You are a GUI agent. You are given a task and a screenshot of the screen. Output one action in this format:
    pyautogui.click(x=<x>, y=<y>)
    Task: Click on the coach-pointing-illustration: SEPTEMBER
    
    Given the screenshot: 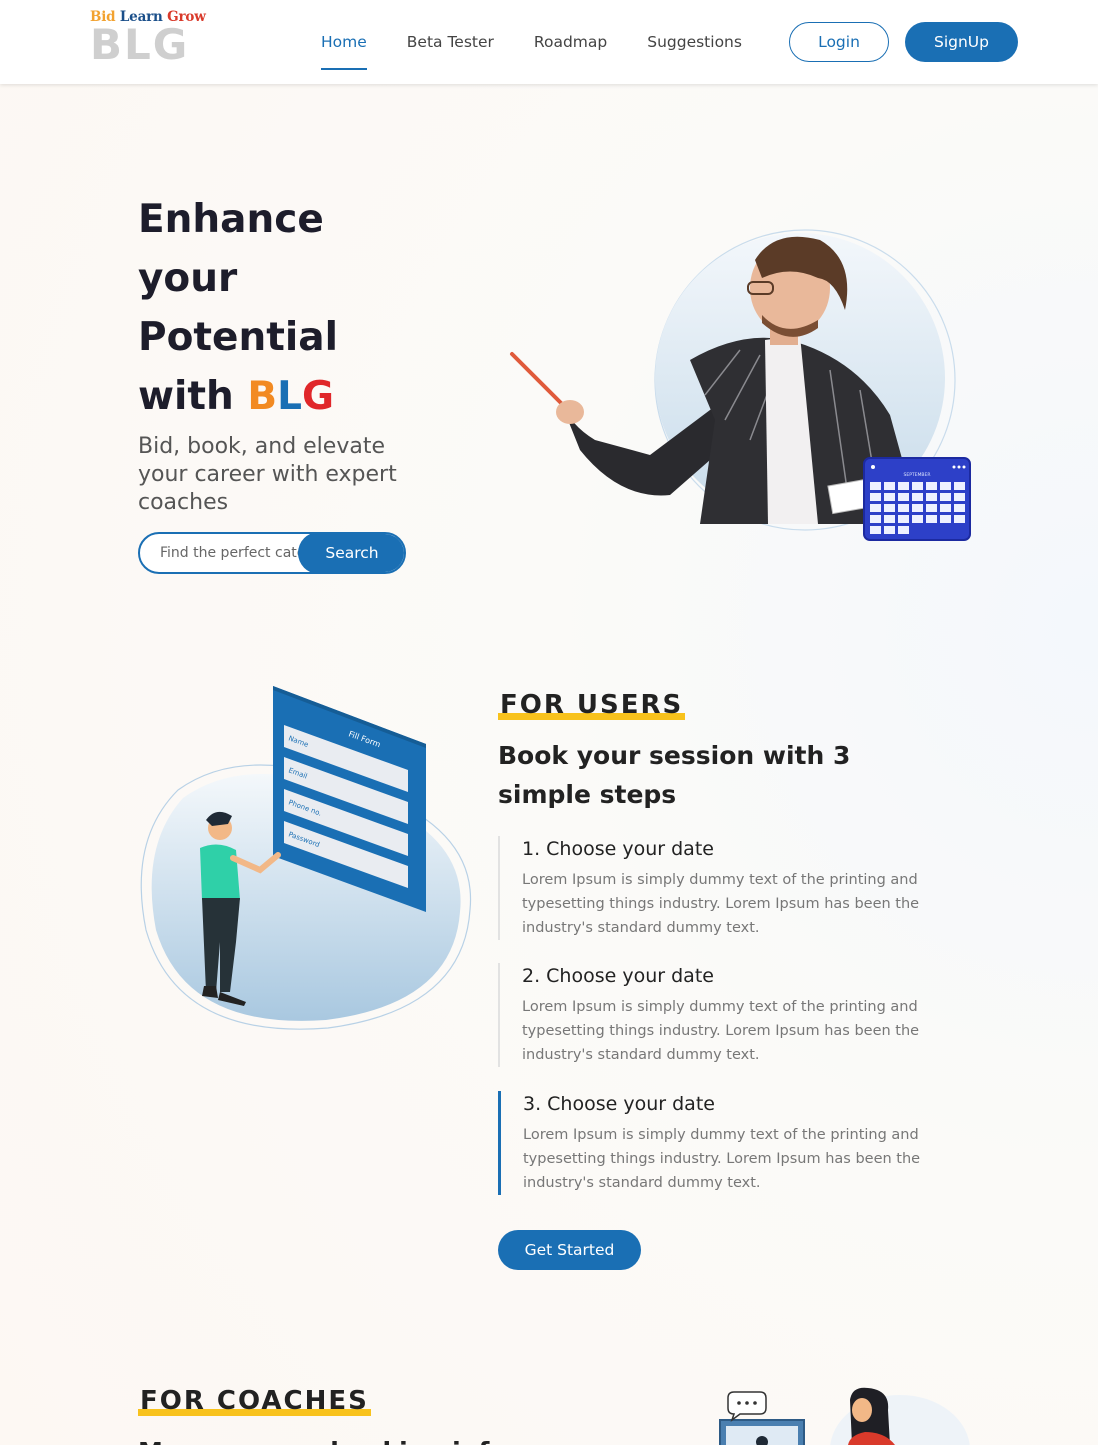 What is the action you would take?
    pyautogui.click(x=740, y=385)
    